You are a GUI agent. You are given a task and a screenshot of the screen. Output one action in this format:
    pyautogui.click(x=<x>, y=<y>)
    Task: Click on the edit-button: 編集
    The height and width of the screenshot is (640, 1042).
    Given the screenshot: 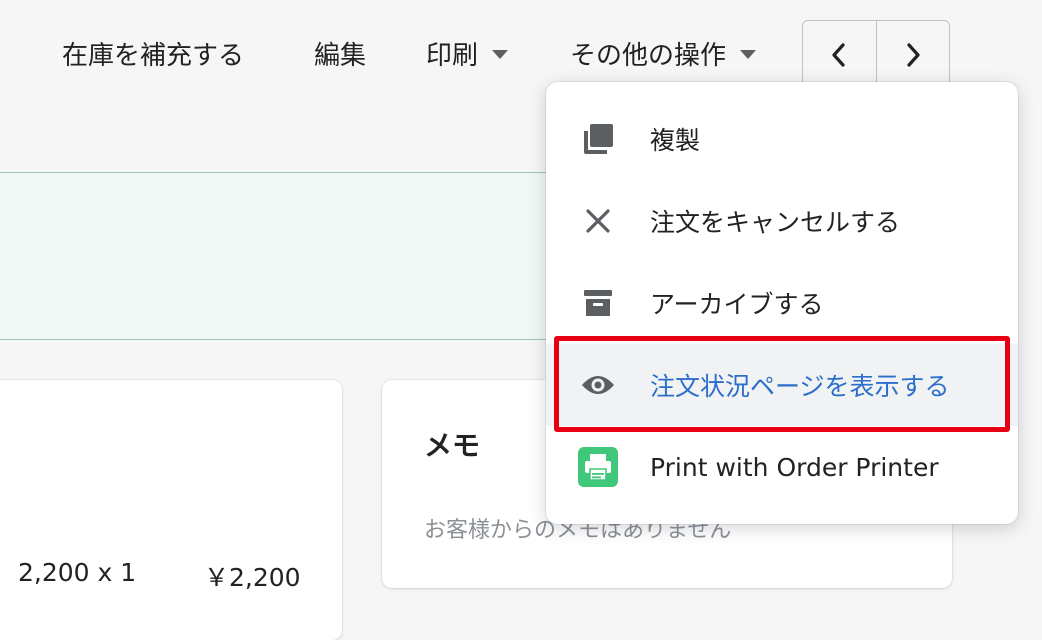 What is the action you would take?
    pyautogui.click(x=340, y=56)
    